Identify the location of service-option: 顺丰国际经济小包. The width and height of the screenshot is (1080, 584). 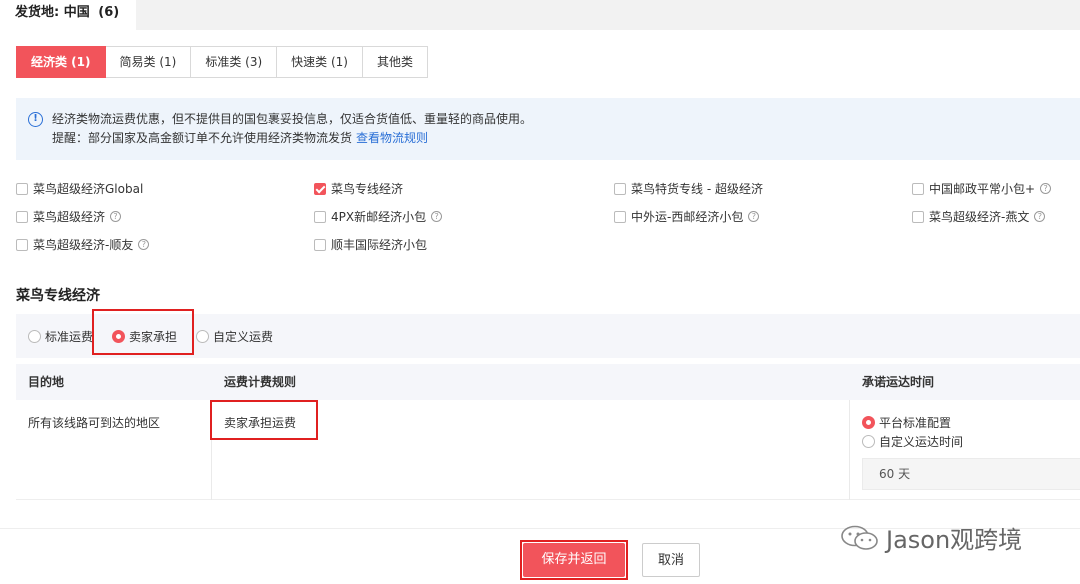
(370, 244).